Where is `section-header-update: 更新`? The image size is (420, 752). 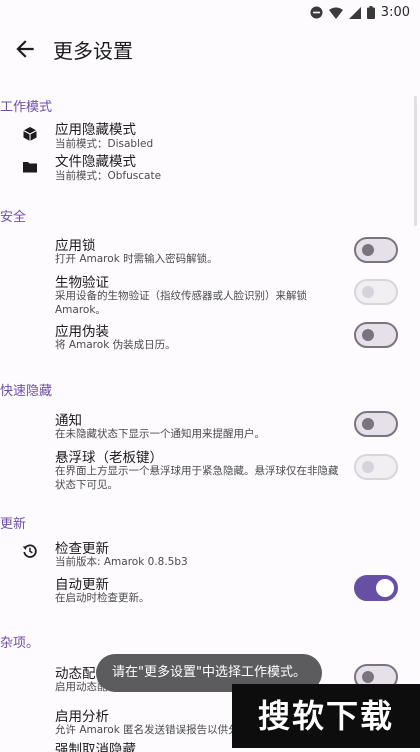 section-header-update: 更新 is located at coordinates (13, 524).